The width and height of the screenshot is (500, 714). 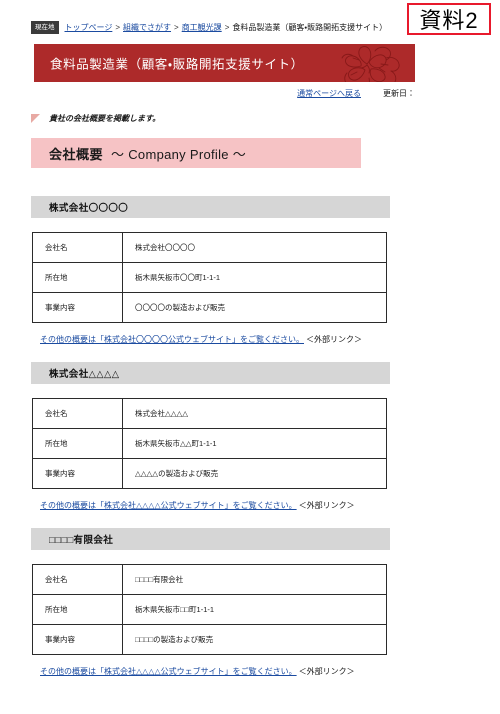 I want to click on table-row: 所在地 栃木県矢板市〇〇町1-1-1, so click(x=209, y=277).